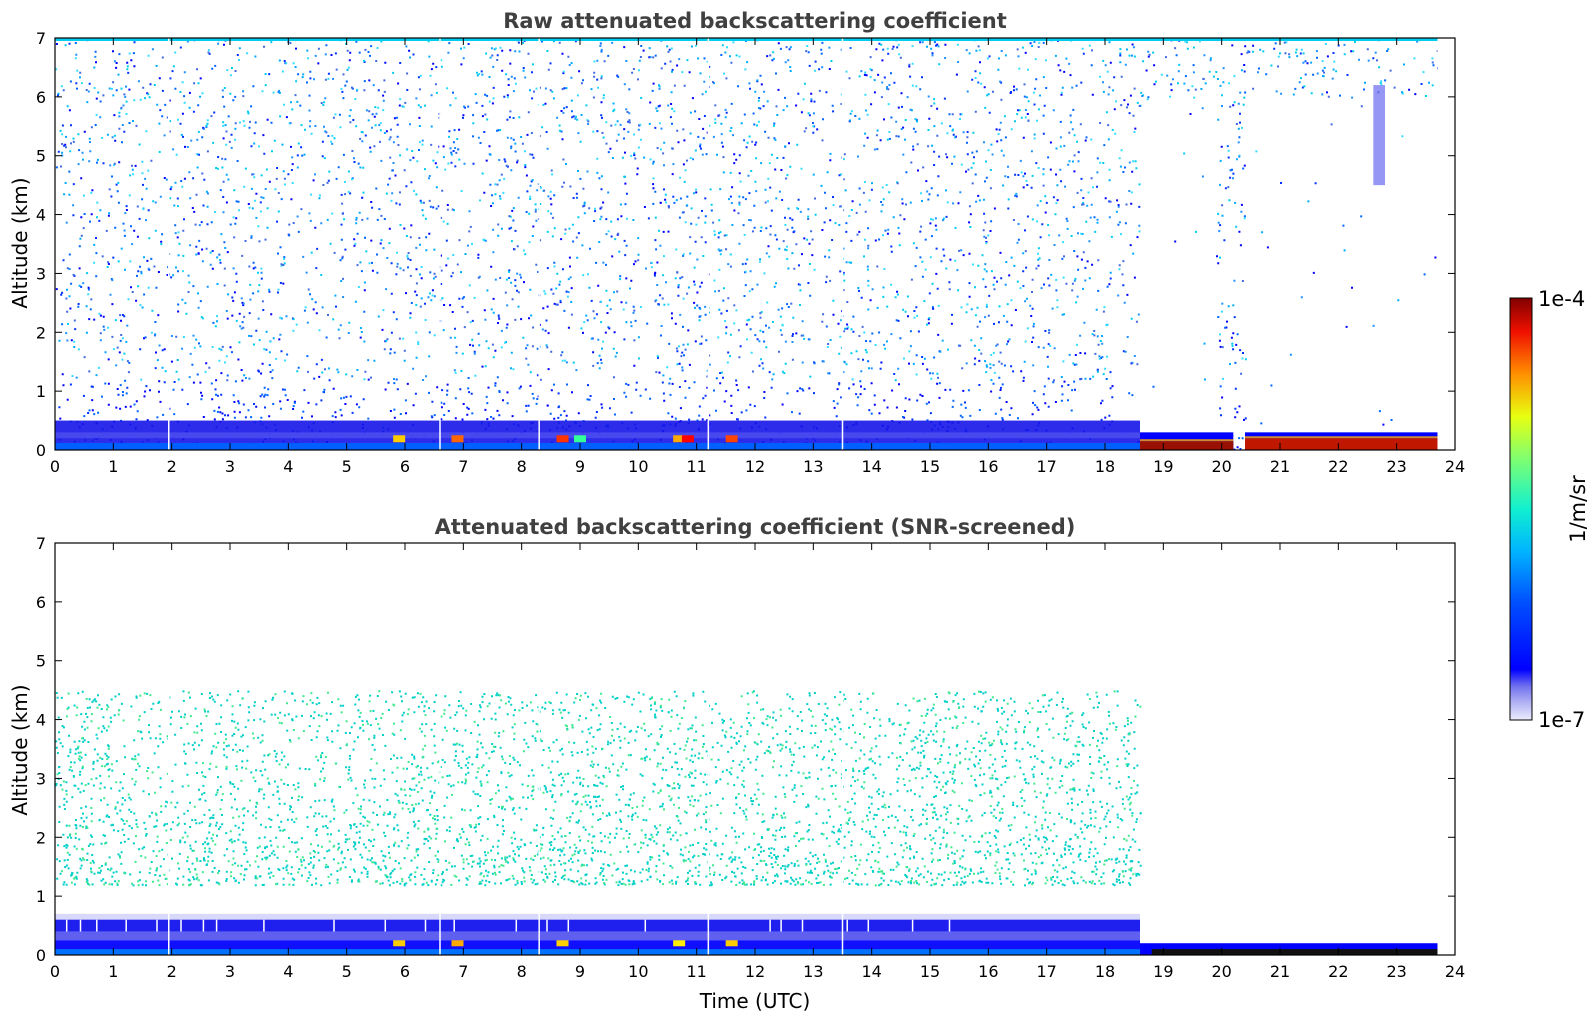 The width and height of the screenshot is (1595, 1020). I want to click on bottom-y-axis-label: Altitude (km), so click(20, 749).